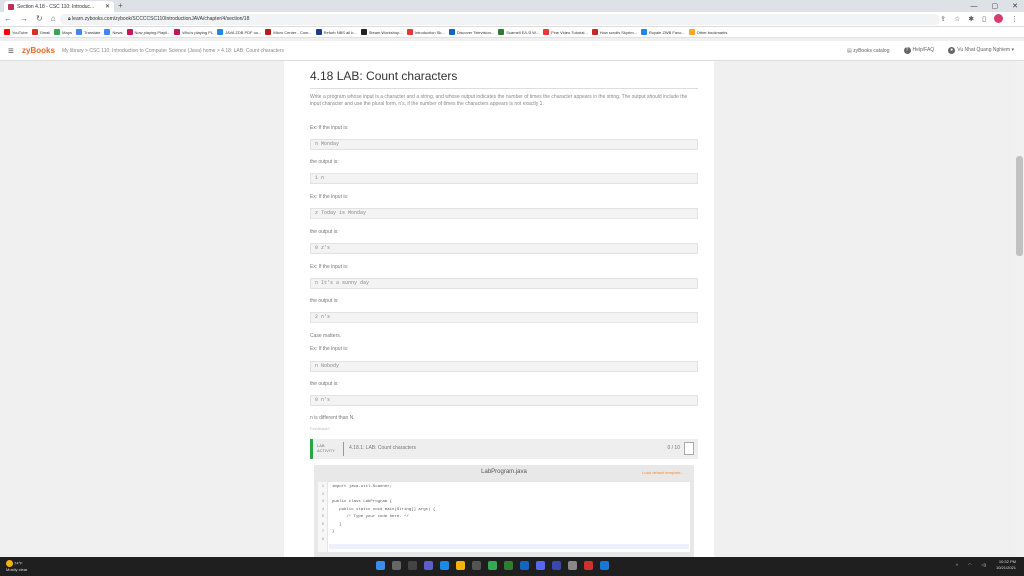 The height and width of the screenshot is (576, 1024). Describe the element at coordinates (604, 565) in the screenshot. I see `shield-icon` at that location.